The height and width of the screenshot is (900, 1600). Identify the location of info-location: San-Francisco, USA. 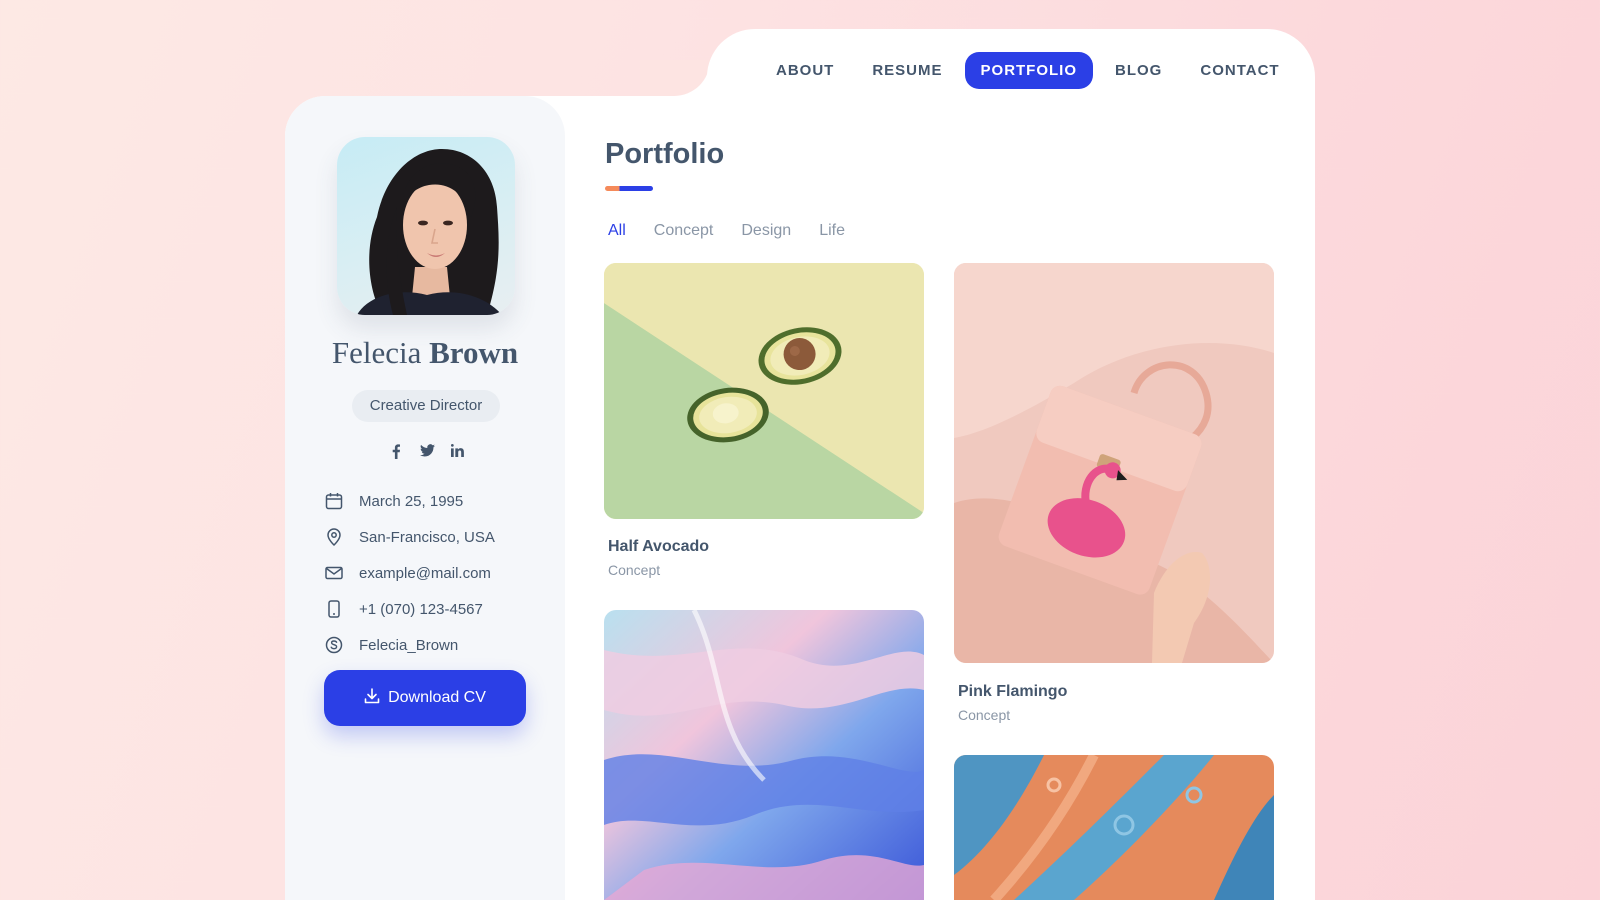
(410, 537).